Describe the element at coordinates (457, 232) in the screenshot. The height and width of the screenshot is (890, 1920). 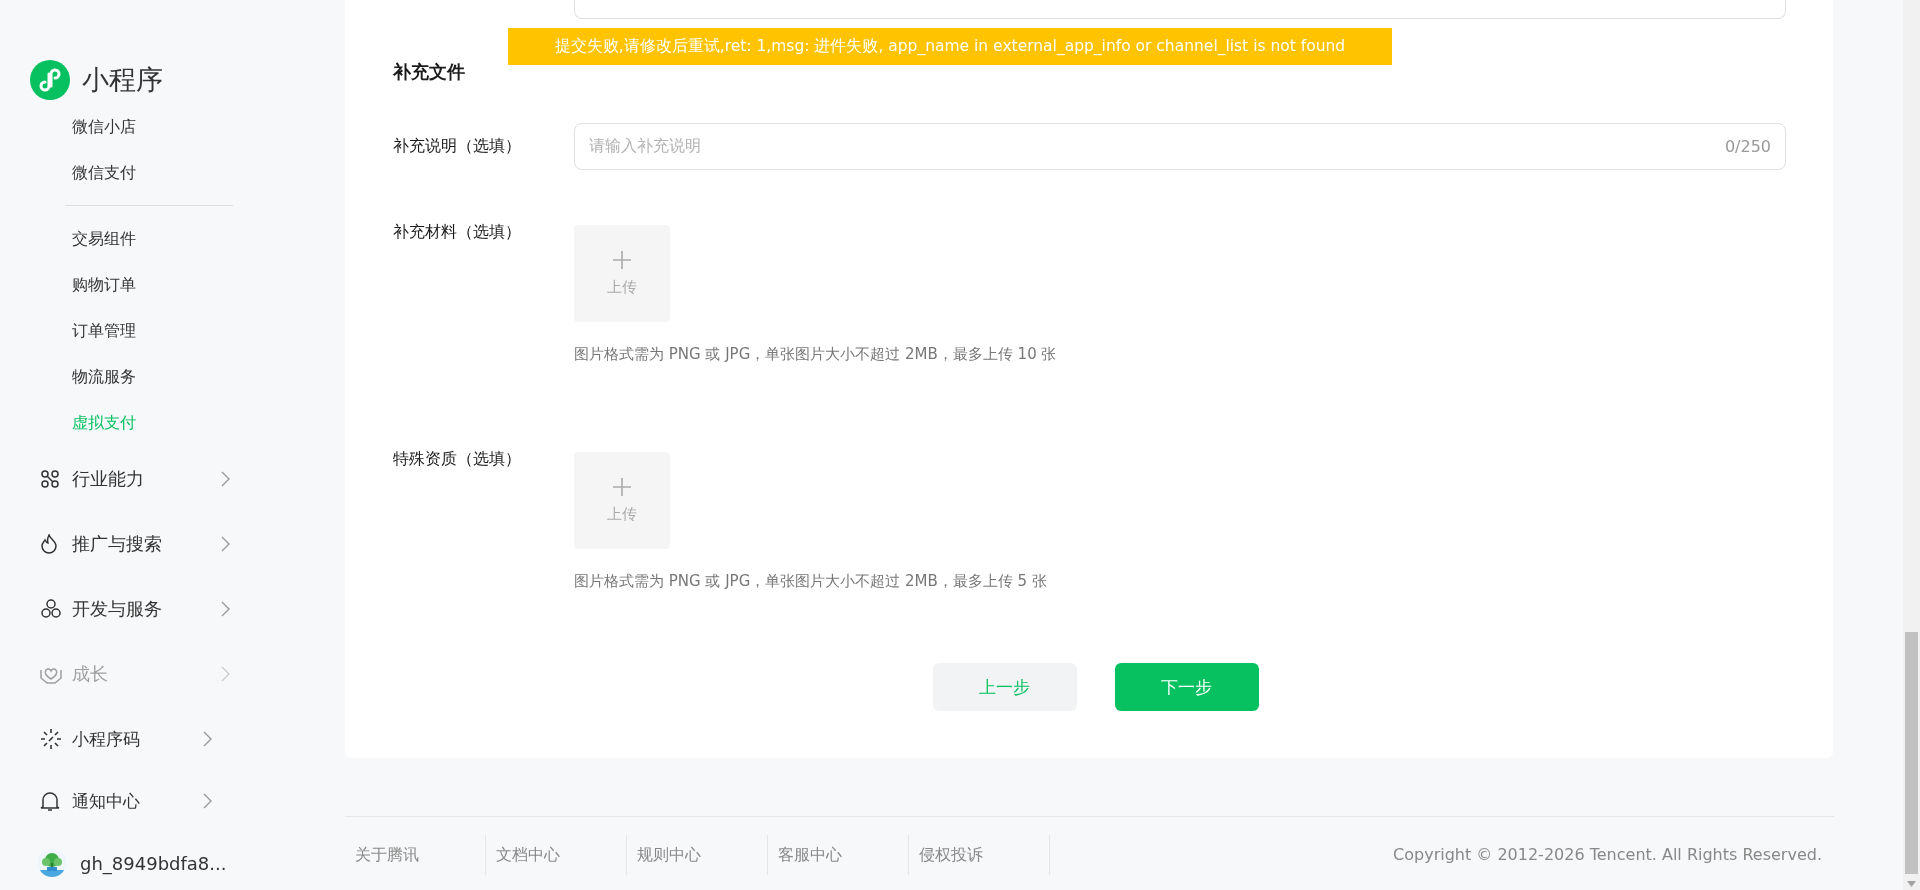
I see `field-label: 补充材料（选填）` at that location.